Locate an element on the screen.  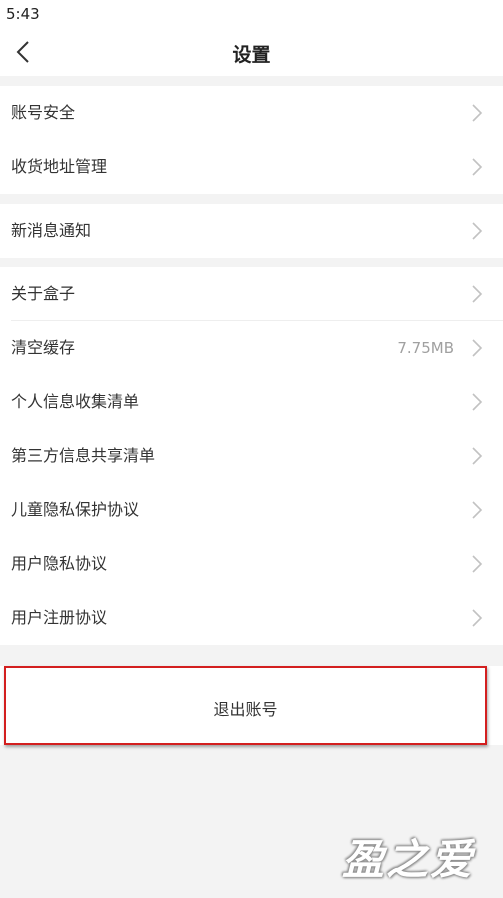
nav-bar: 设置 is located at coordinates (251, 52).